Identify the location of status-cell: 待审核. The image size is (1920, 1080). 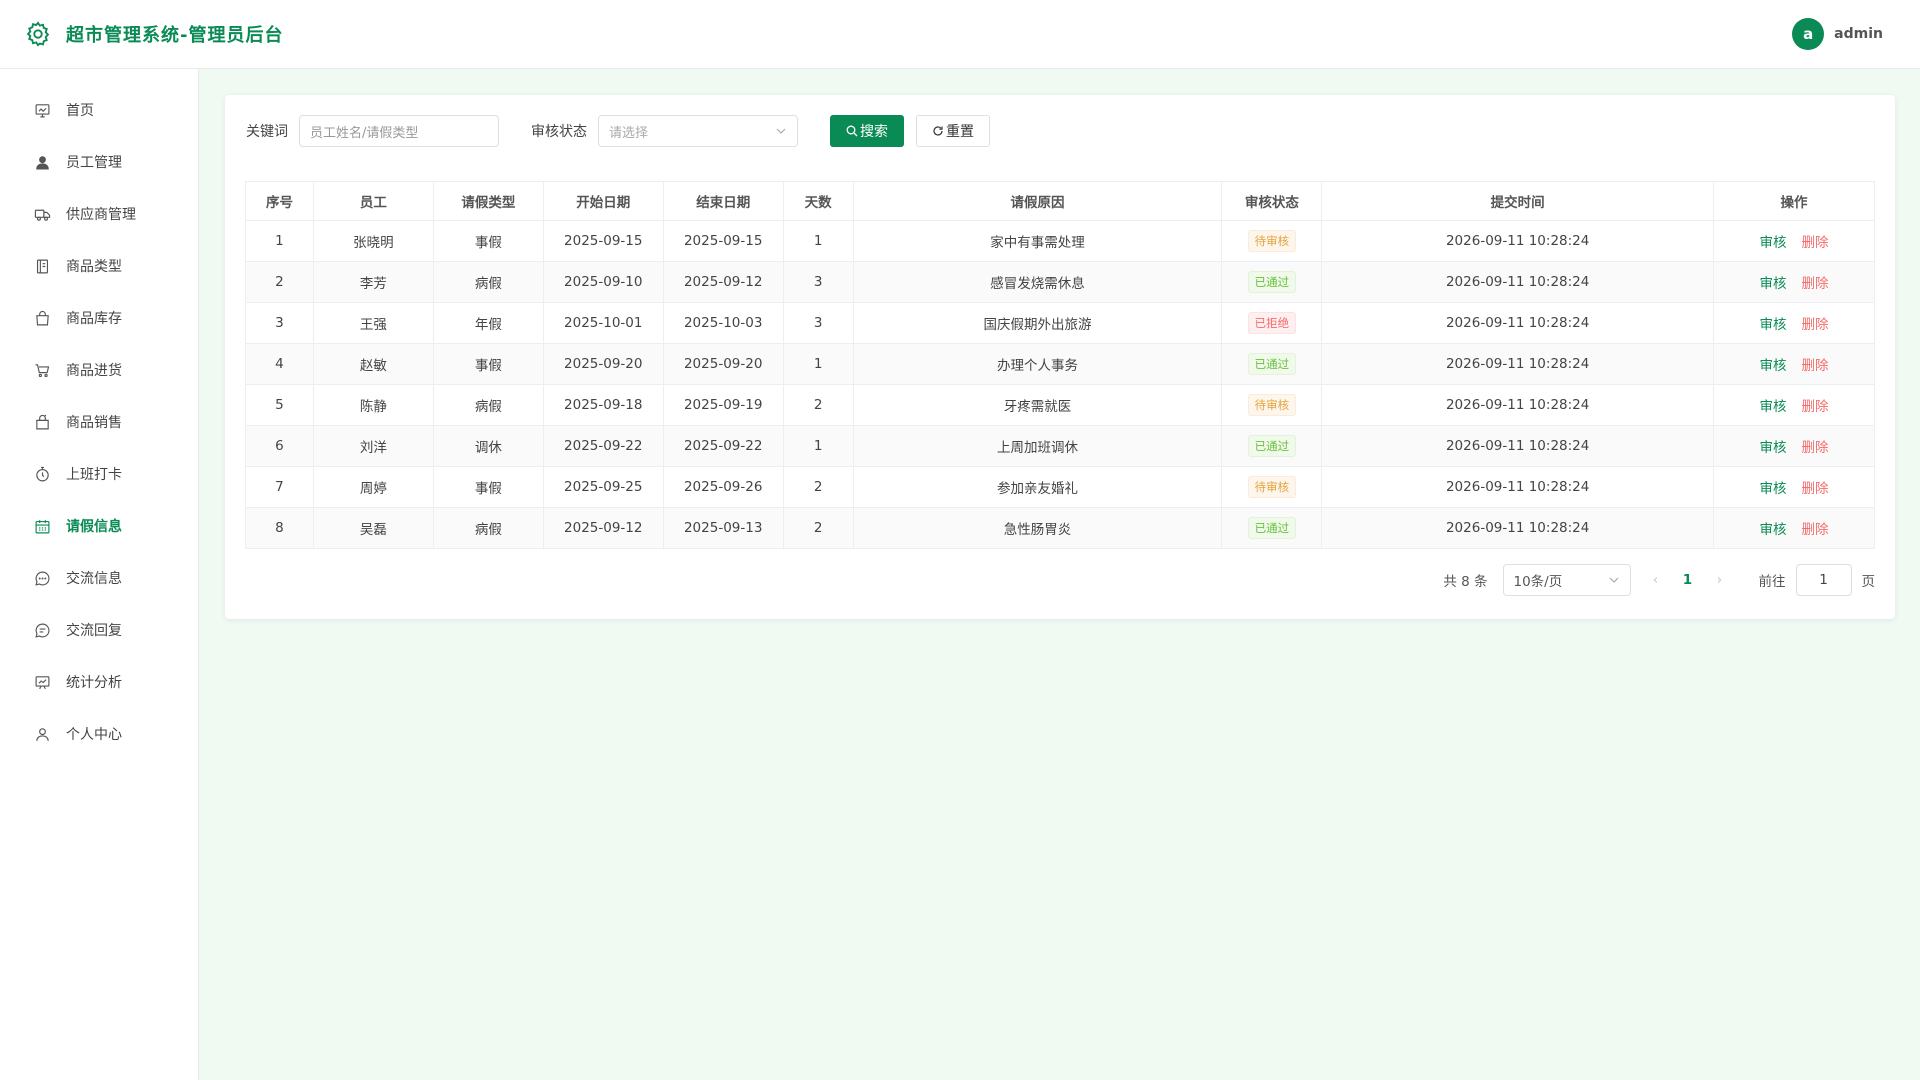
(1272, 405).